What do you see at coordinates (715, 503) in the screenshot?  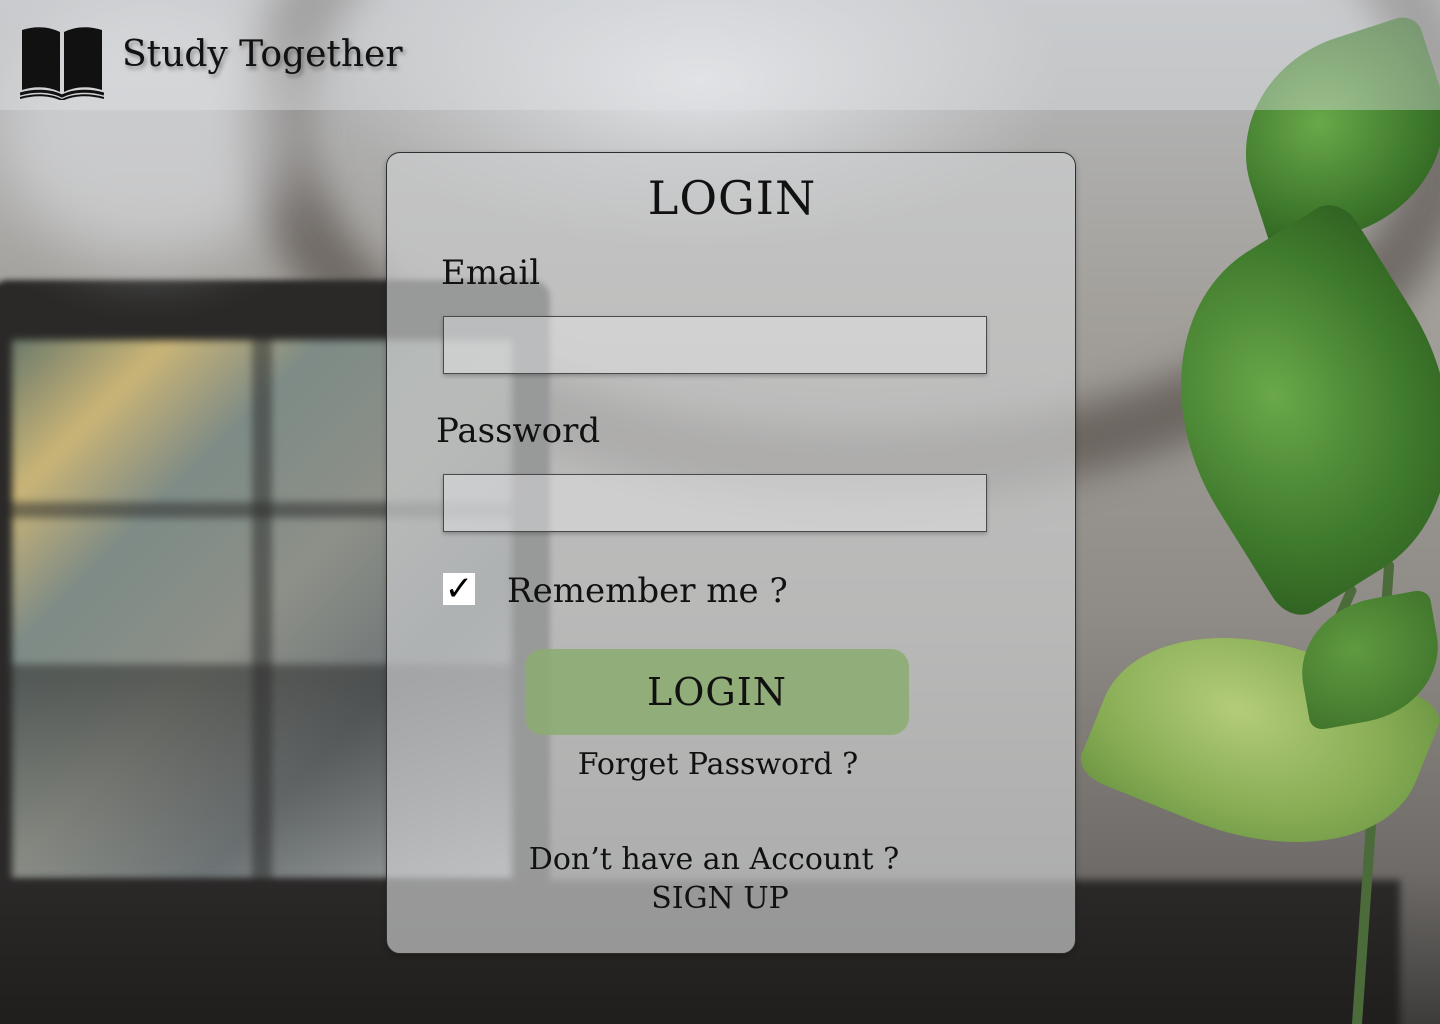 I see `password-input` at bounding box center [715, 503].